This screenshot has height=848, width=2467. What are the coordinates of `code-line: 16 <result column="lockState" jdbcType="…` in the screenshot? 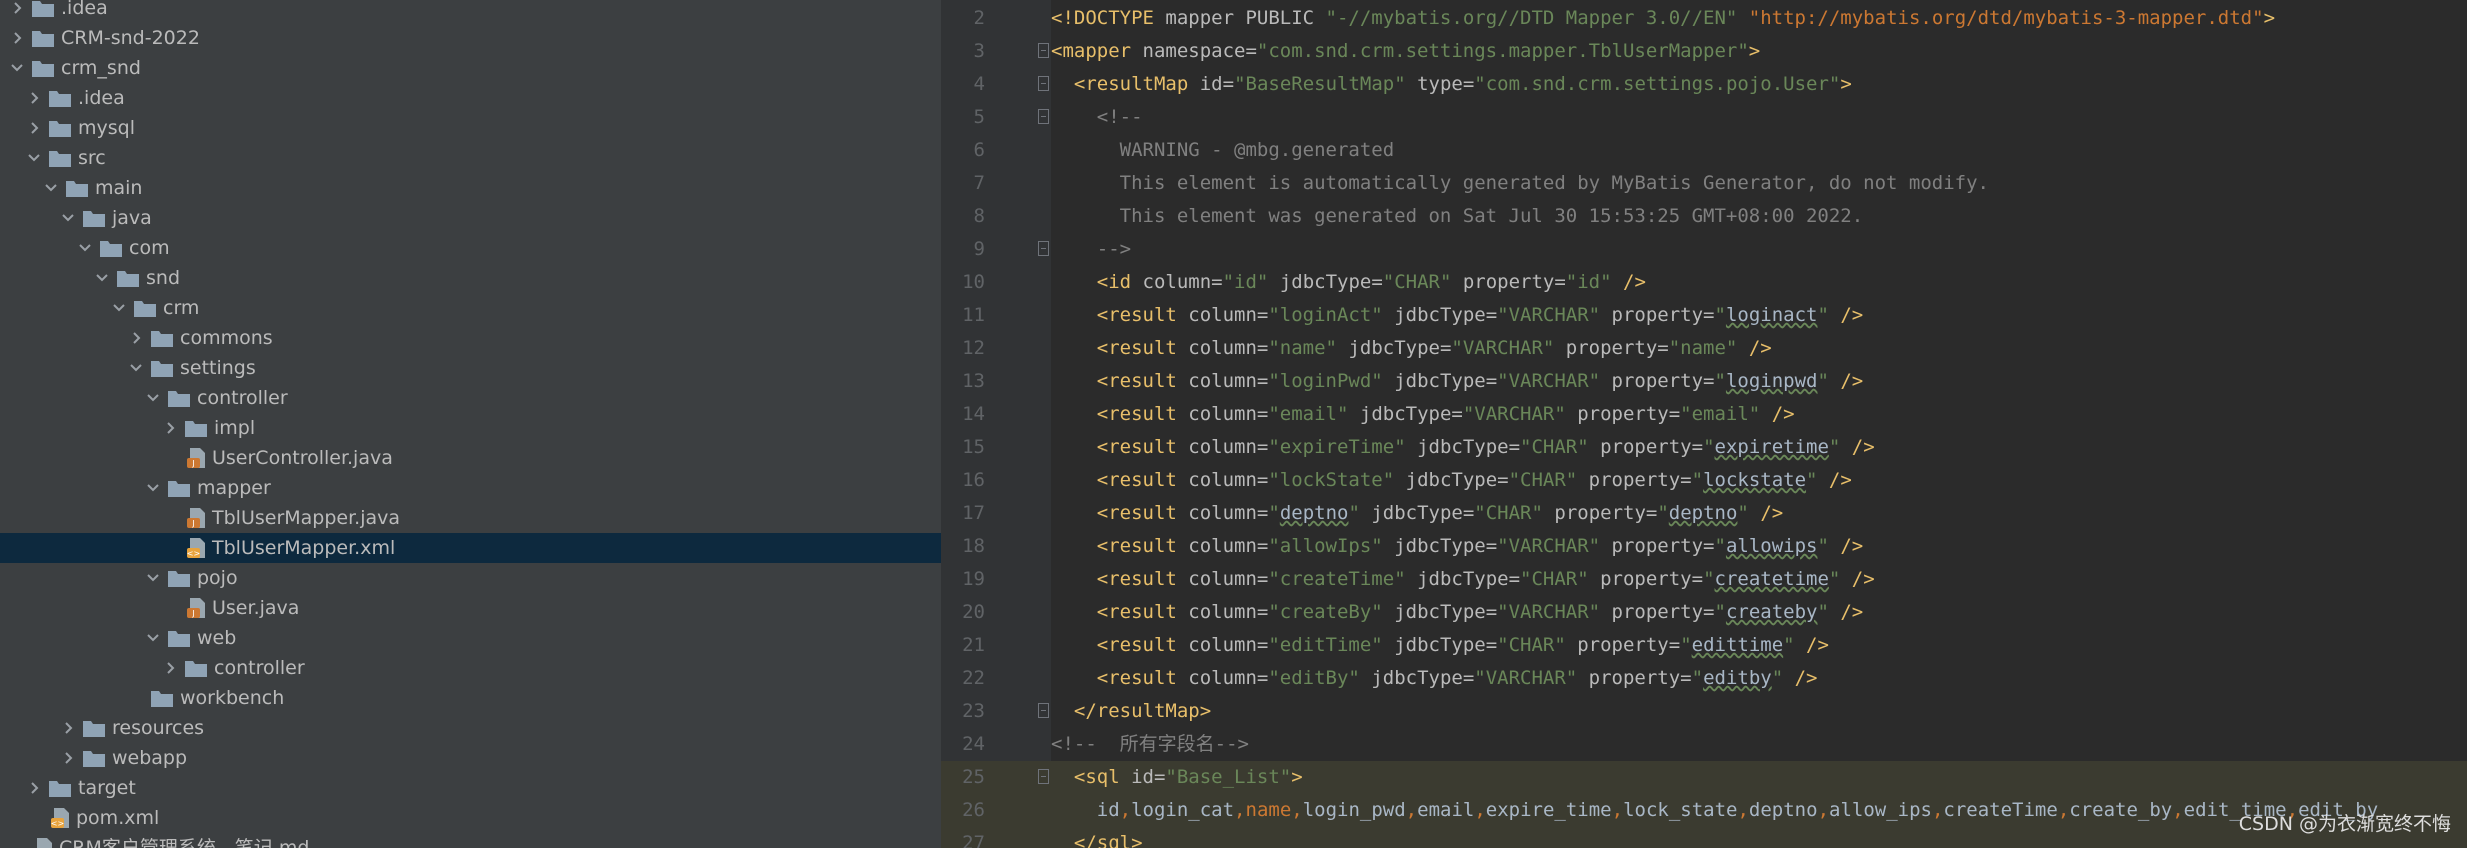 It's located at (1704, 480).